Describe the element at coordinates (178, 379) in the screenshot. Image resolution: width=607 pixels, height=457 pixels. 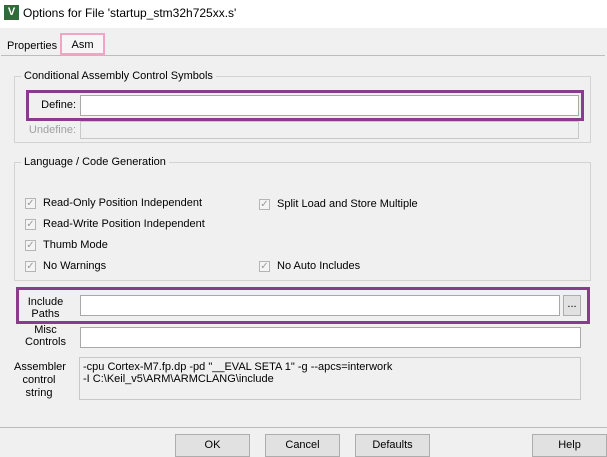
I see `assembler-string-line2: -I C:\Keil_v5\ARM\ARMCLANG\include` at that location.